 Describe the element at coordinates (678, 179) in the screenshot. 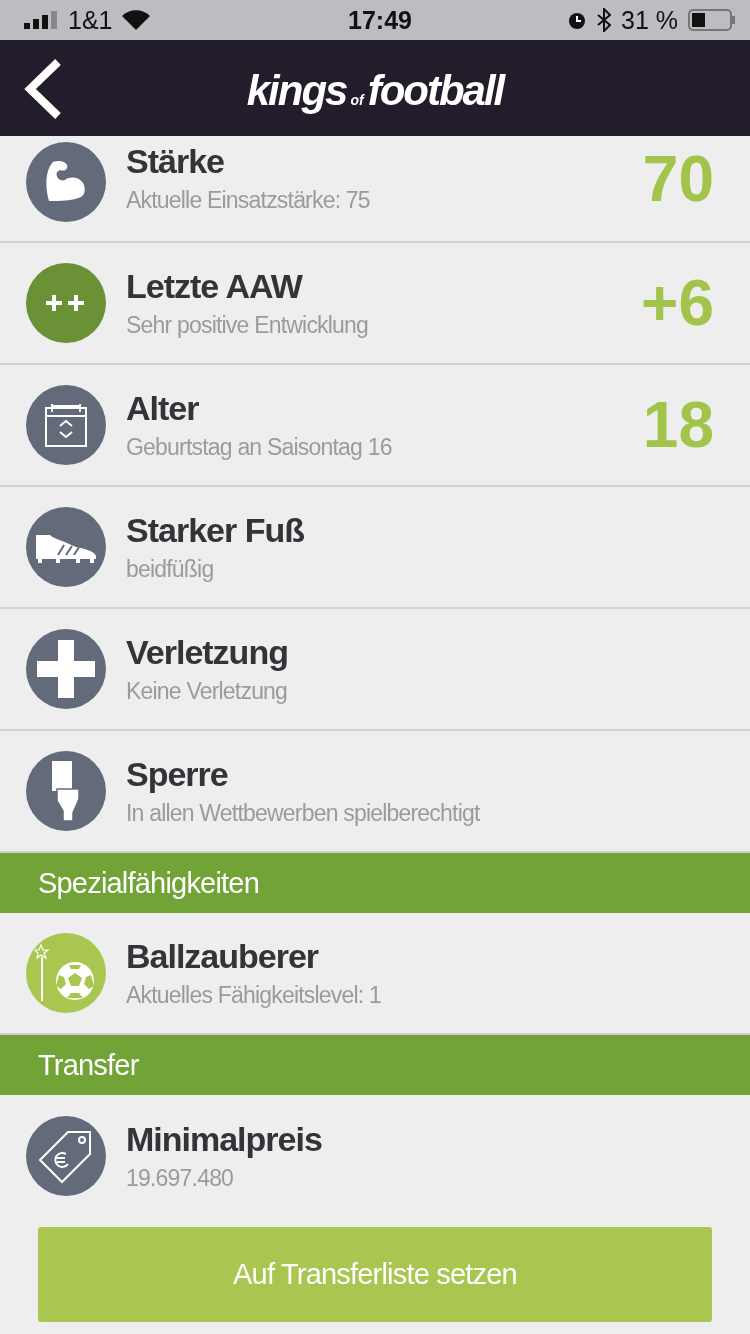

I see `row-value: 70` at that location.